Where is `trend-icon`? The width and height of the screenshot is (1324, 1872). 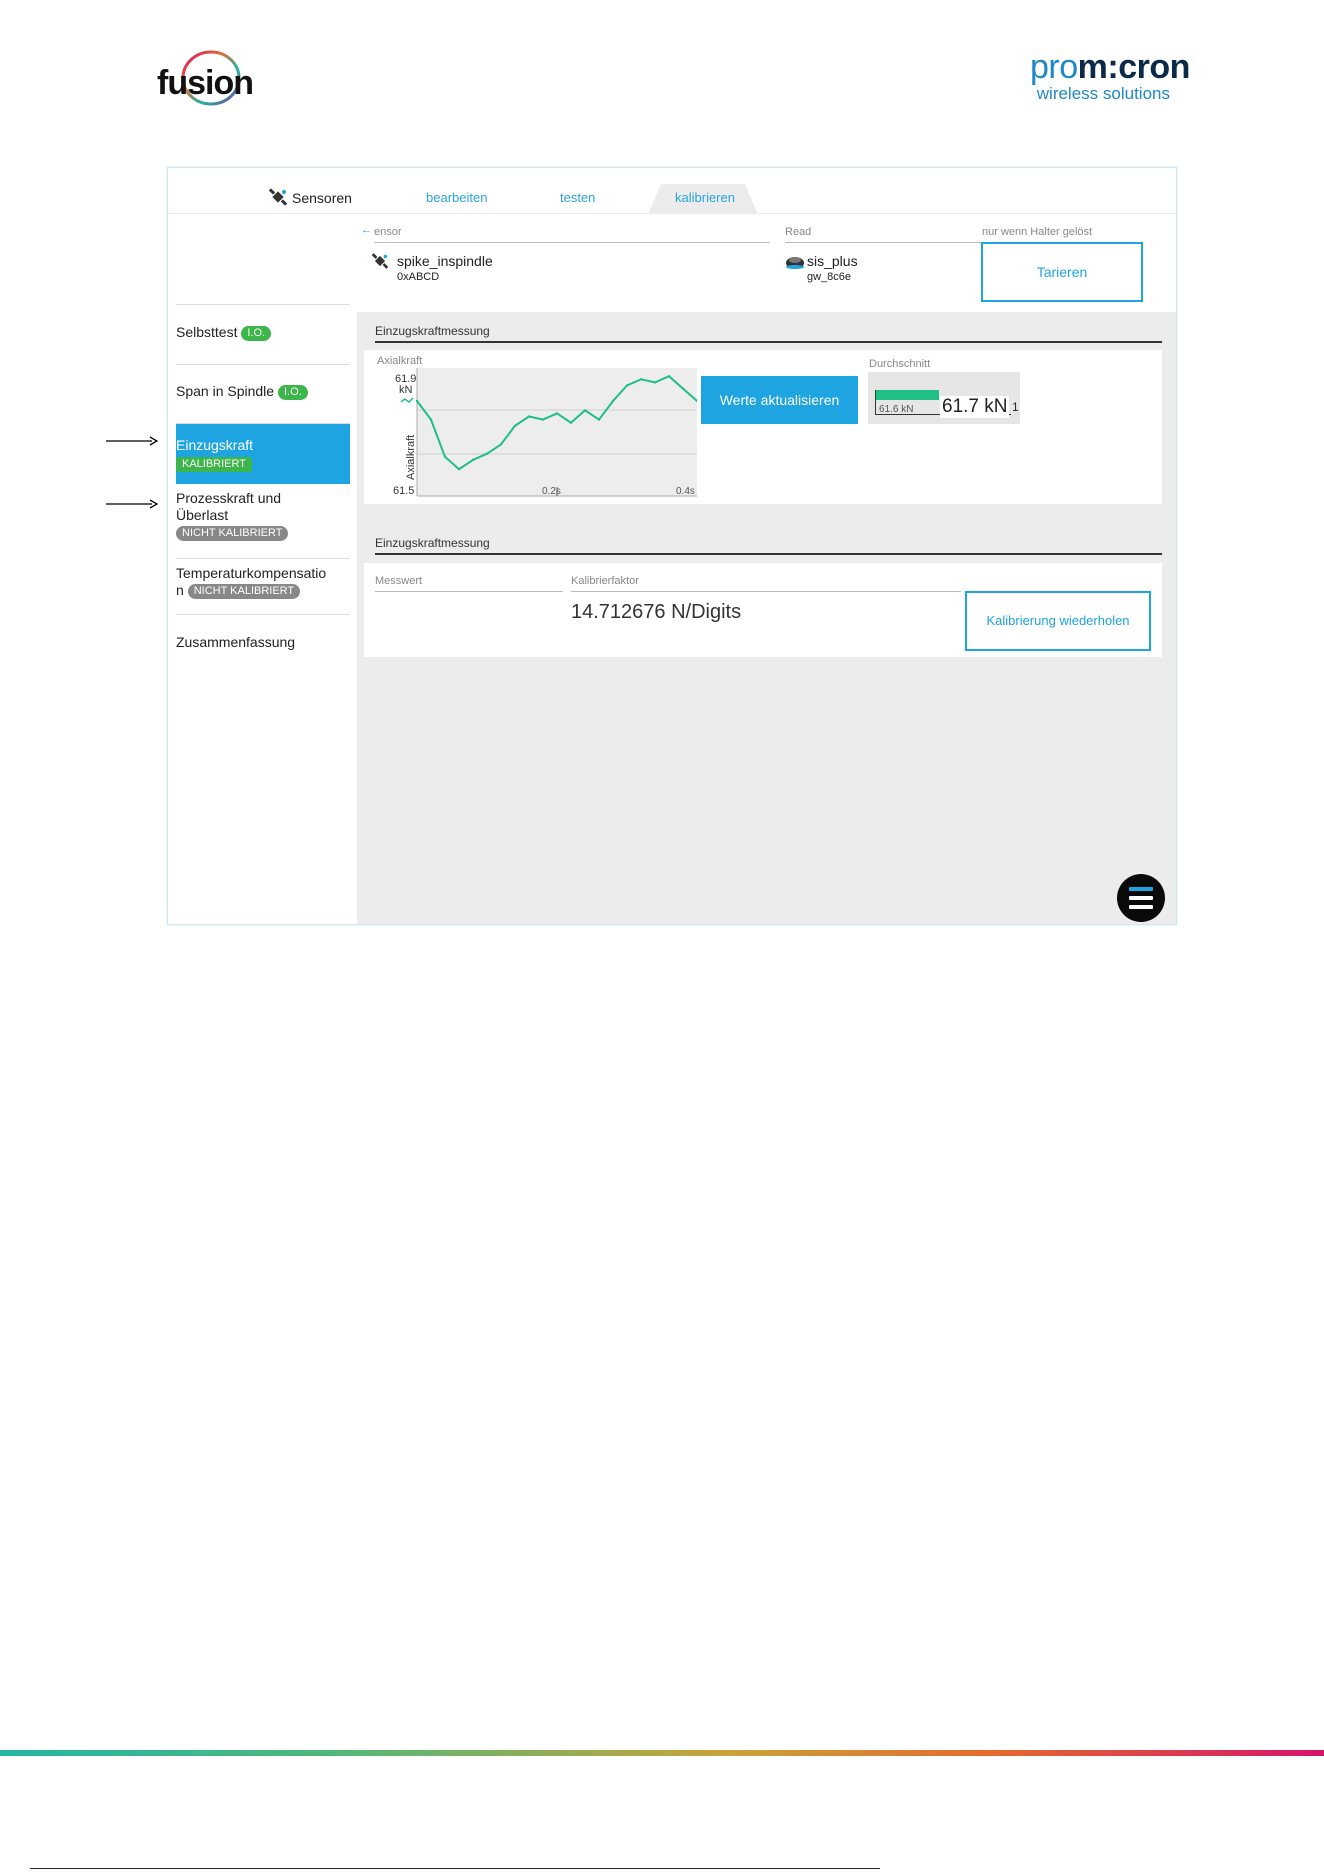
trend-icon is located at coordinates (407, 400).